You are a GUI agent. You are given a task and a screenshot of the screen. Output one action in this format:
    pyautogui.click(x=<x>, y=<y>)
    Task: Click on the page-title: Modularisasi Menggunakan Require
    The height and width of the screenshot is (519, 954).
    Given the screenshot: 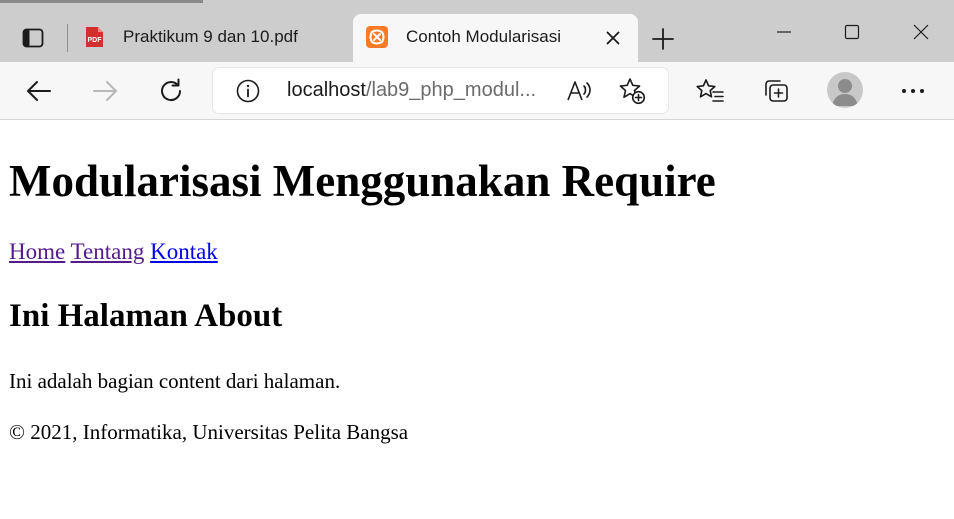 What is the action you would take?
    pyautogui.click(x=362, y=181)
    